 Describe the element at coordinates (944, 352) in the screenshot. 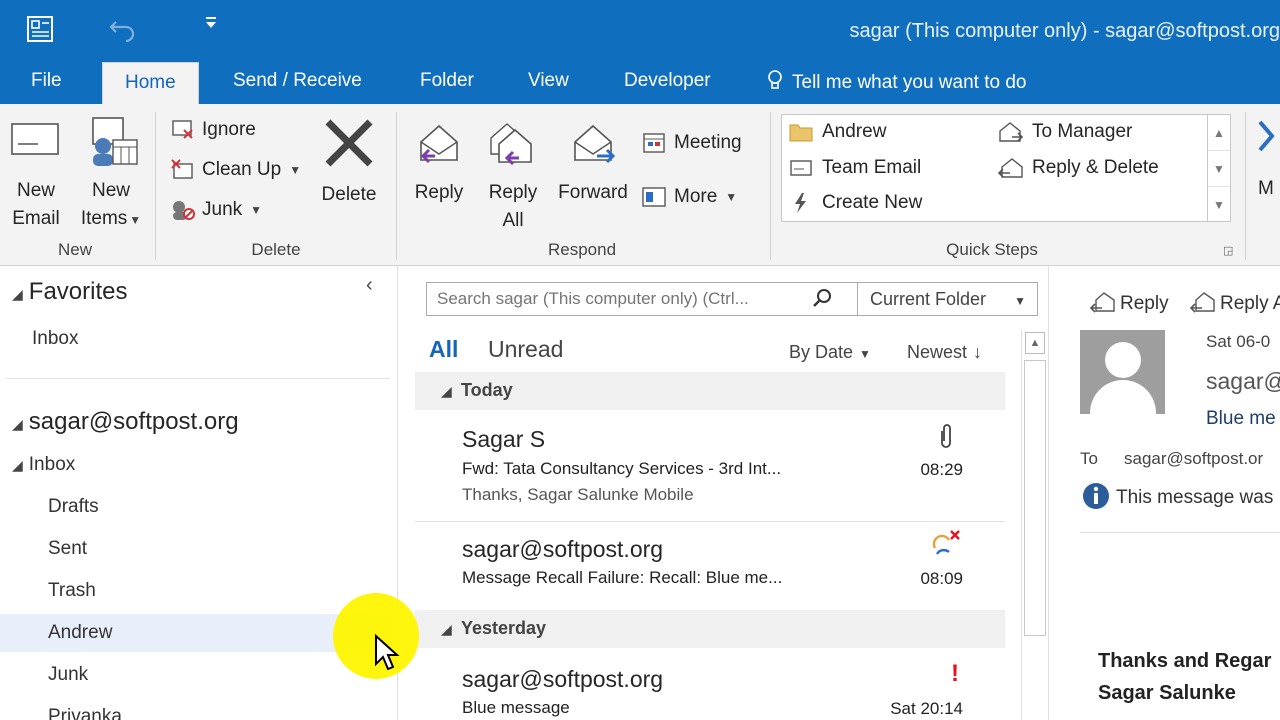

I see `sort-order: Newest ↓` at that location.